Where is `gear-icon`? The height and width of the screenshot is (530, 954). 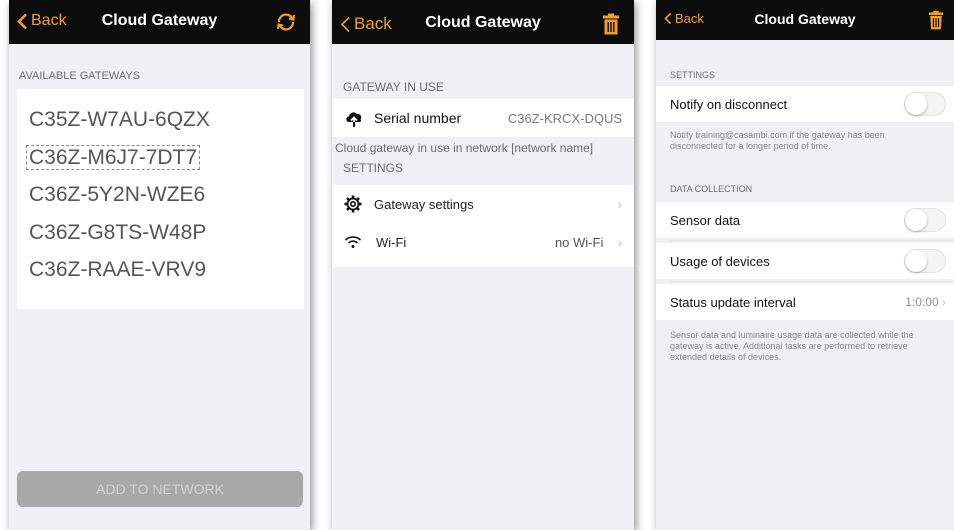 gear-icon is located at coordinates (353, 204).